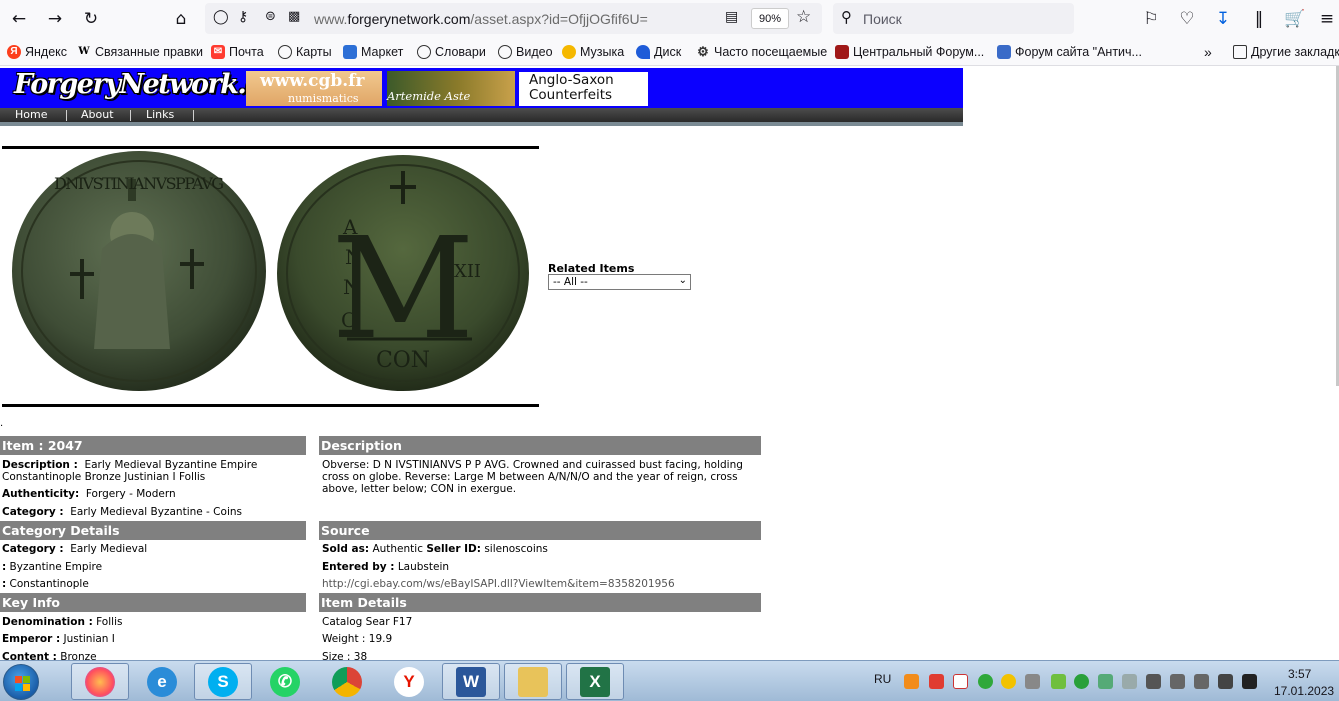  I want to click on bookmark-star-icon: ☆, so click(803, 17).